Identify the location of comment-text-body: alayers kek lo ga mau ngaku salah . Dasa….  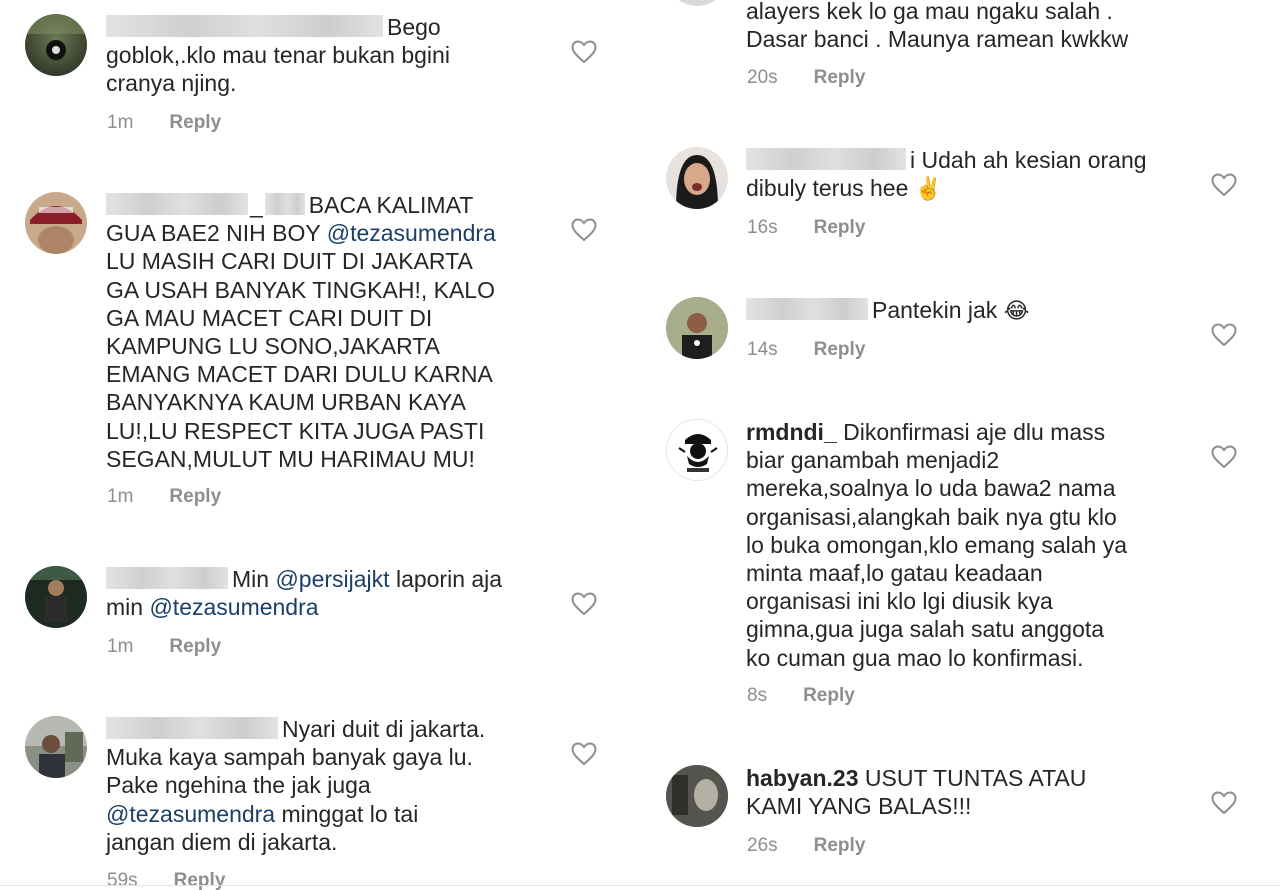
(937, 26).